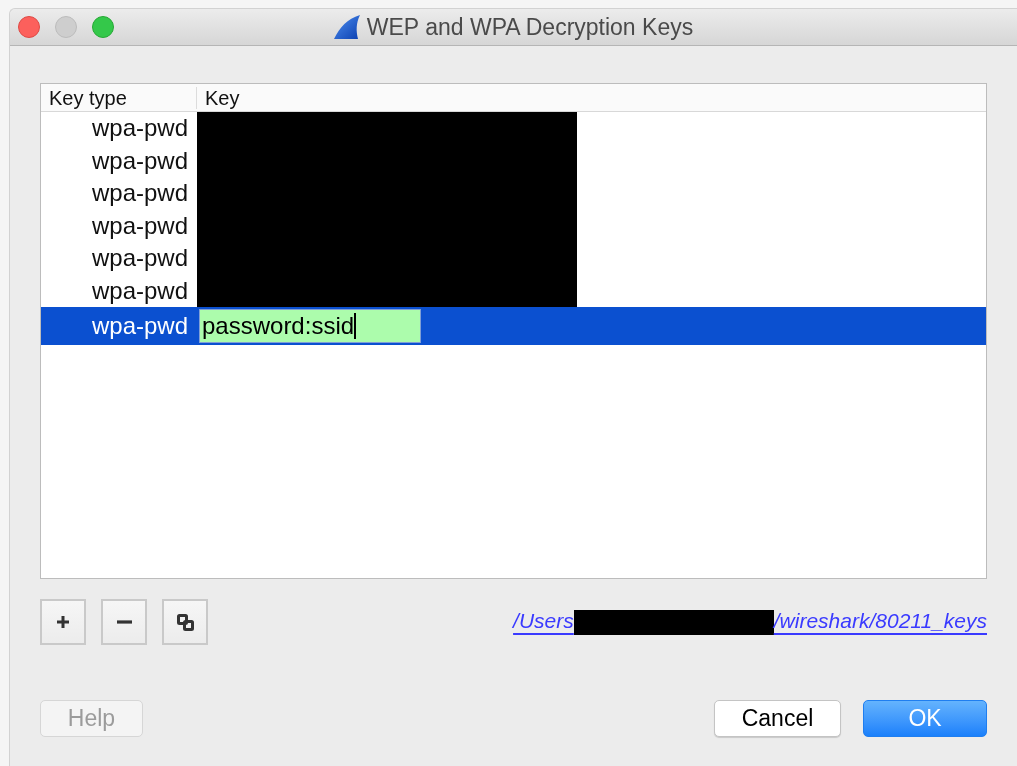  What do you see at coordinates (29, 27) in the screenshot?
I see `close-button` at bounding box center [29, 27].